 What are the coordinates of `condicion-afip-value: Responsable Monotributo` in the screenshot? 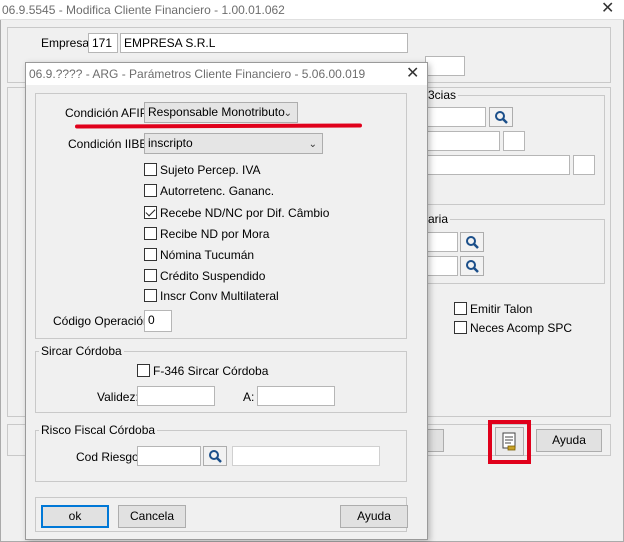 It's located at (216, 112).